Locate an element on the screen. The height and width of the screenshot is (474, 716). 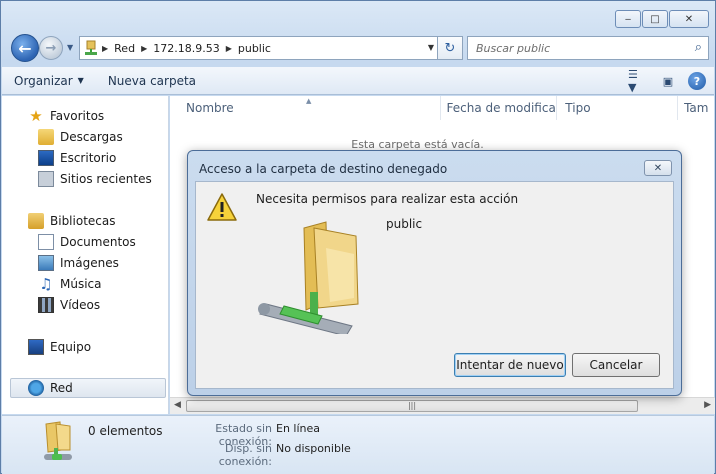
sidebar-item-label: Favoritos is located at coordinates (77, 116).